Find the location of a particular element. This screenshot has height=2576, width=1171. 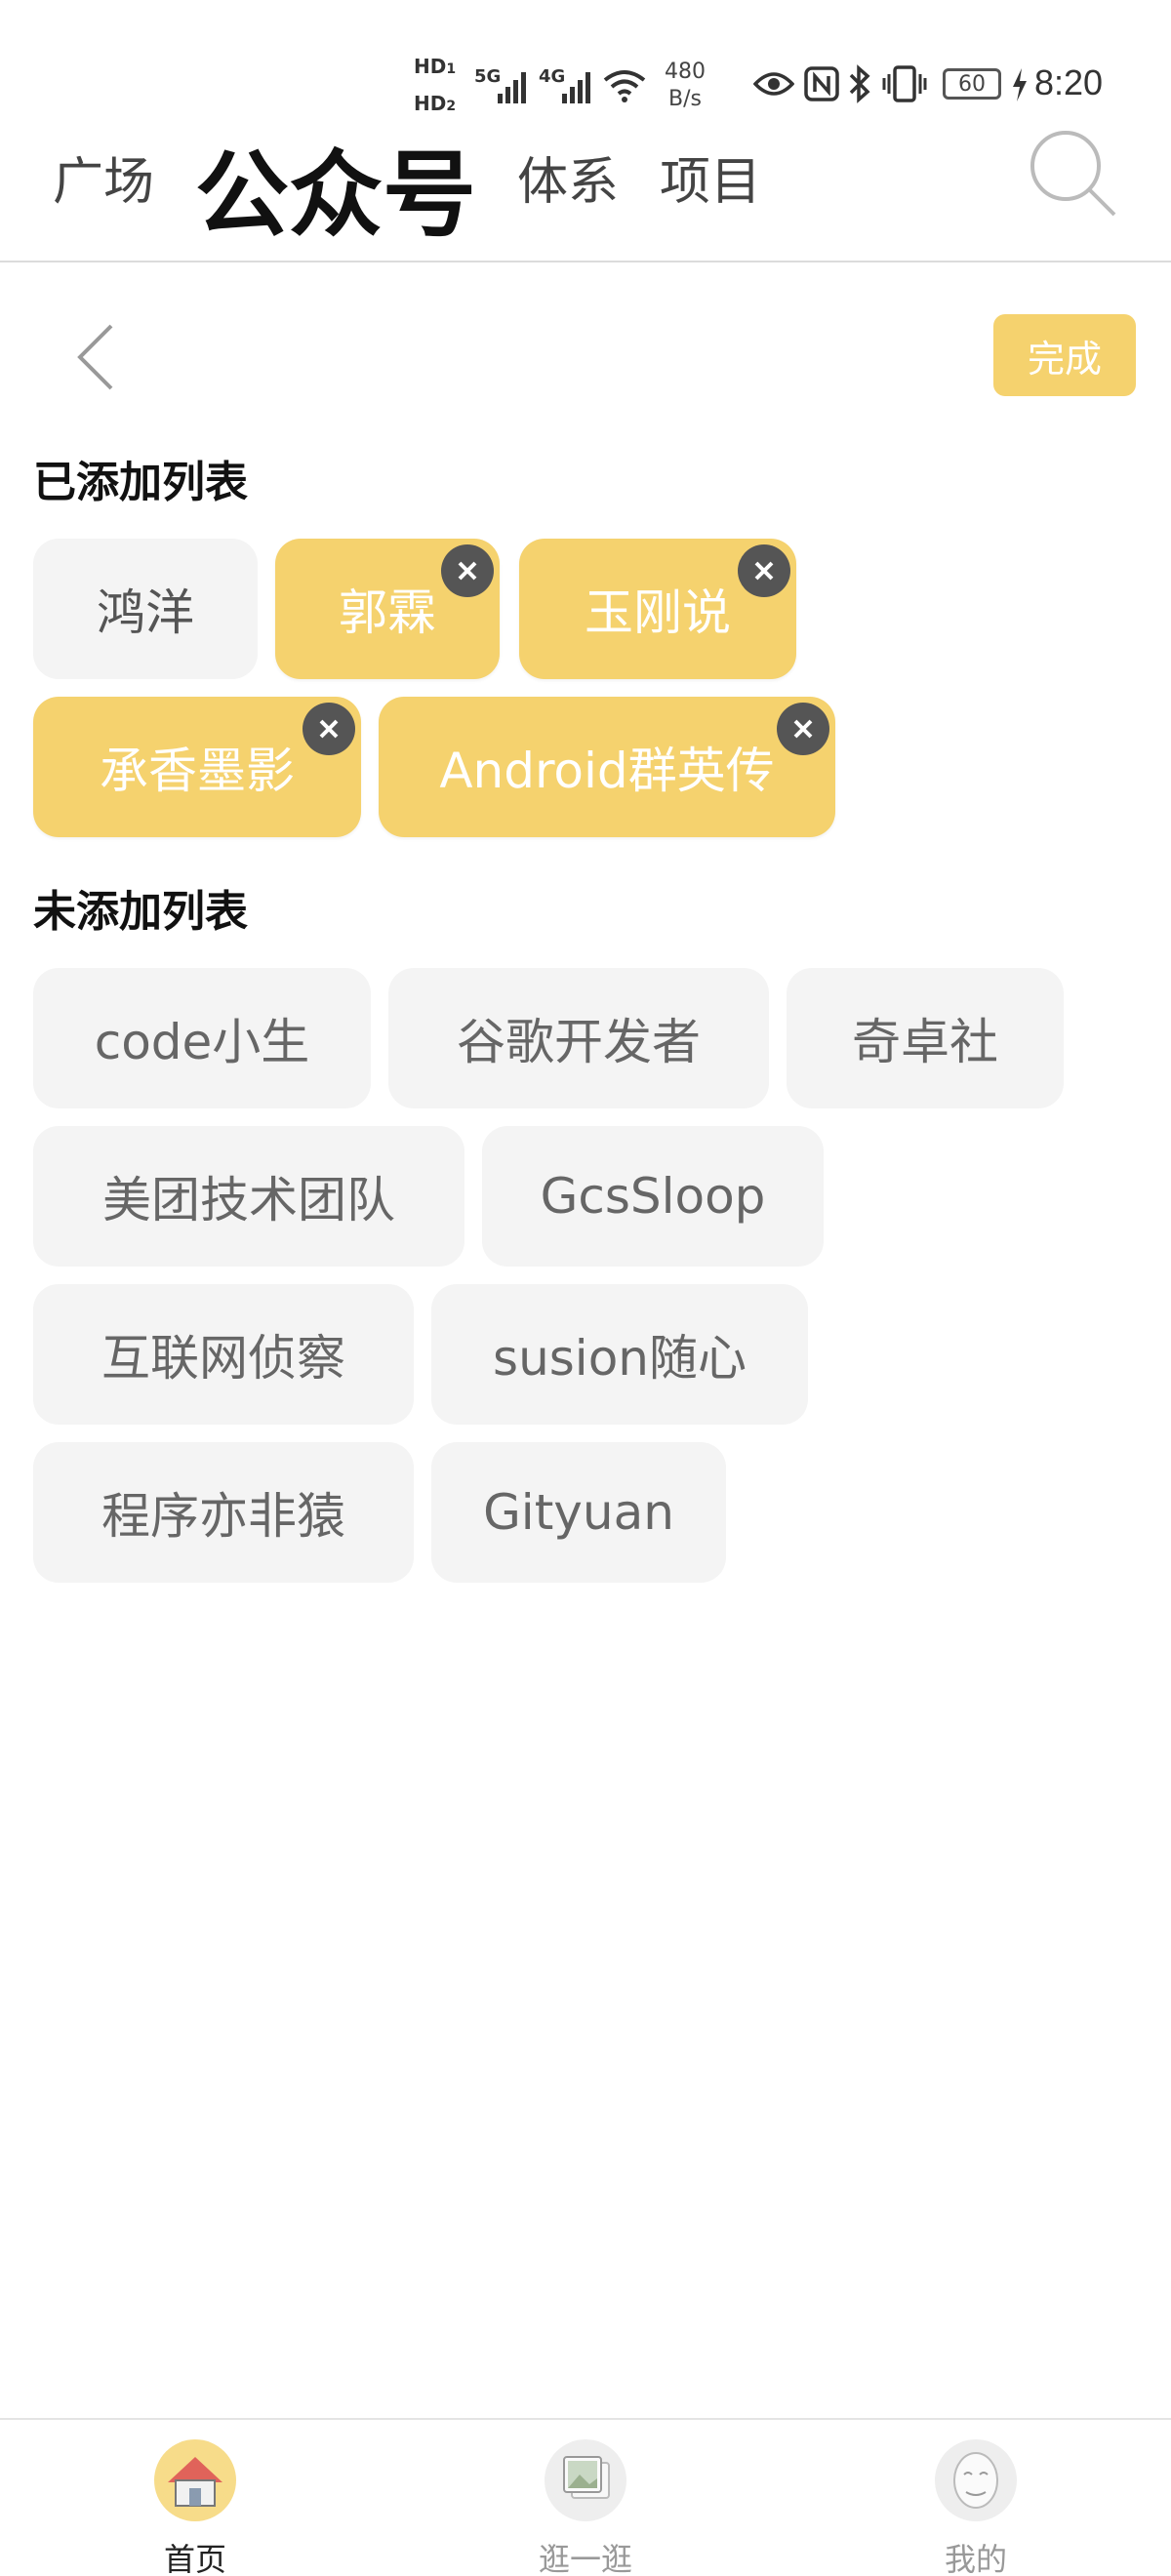

eye-icon is located at coordinates (773, 84).